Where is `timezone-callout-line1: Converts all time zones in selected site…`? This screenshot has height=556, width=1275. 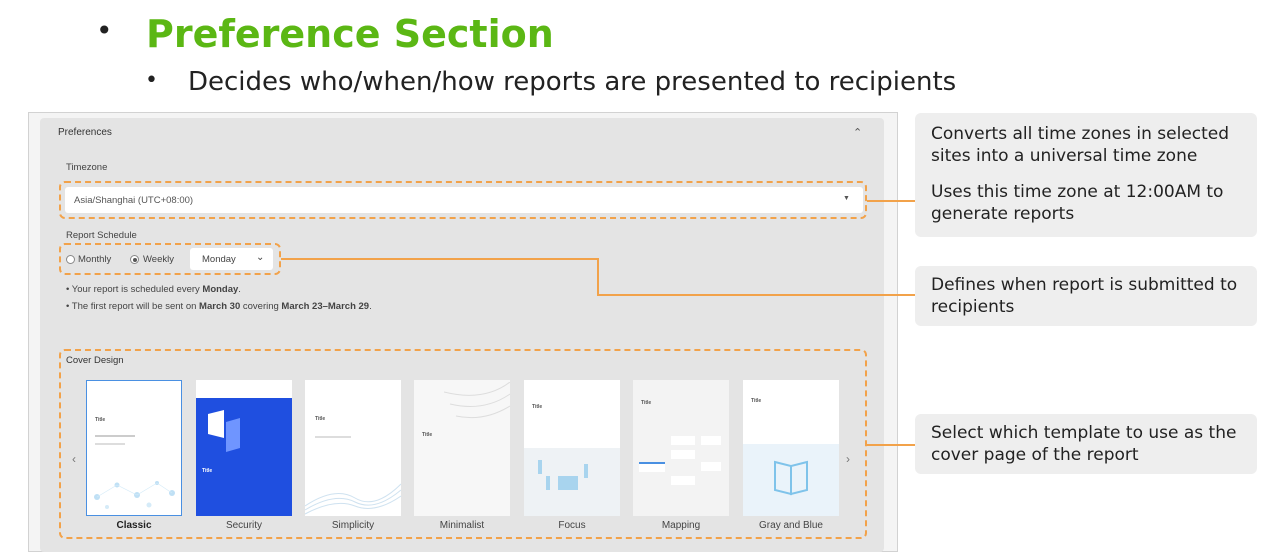
timezone-callout-line1: Converts all time zones in selected site… is located at coordinates (1080, 145).